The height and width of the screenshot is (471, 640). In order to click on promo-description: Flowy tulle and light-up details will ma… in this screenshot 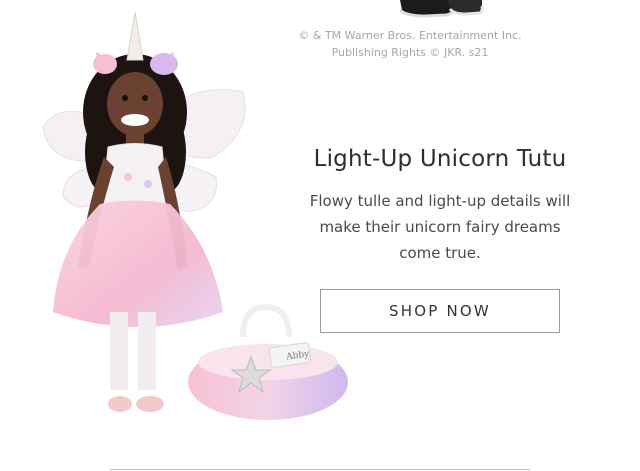, I will do `click(440, 227)`.